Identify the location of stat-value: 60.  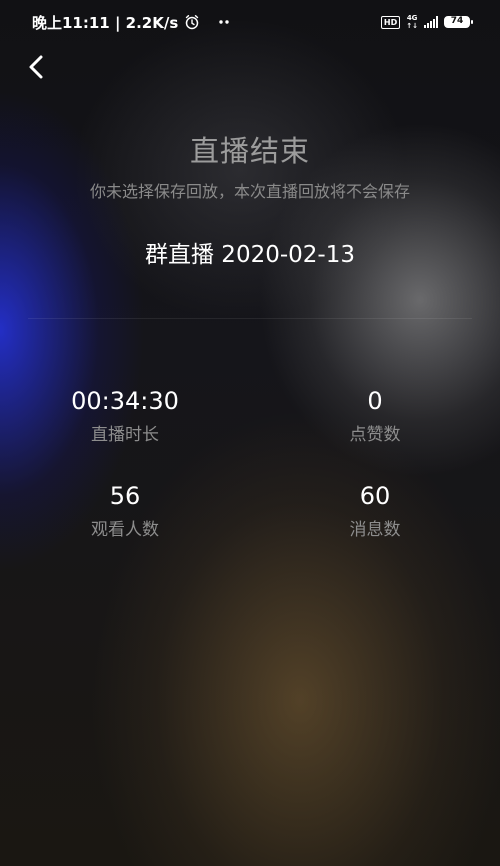
(375, 496).